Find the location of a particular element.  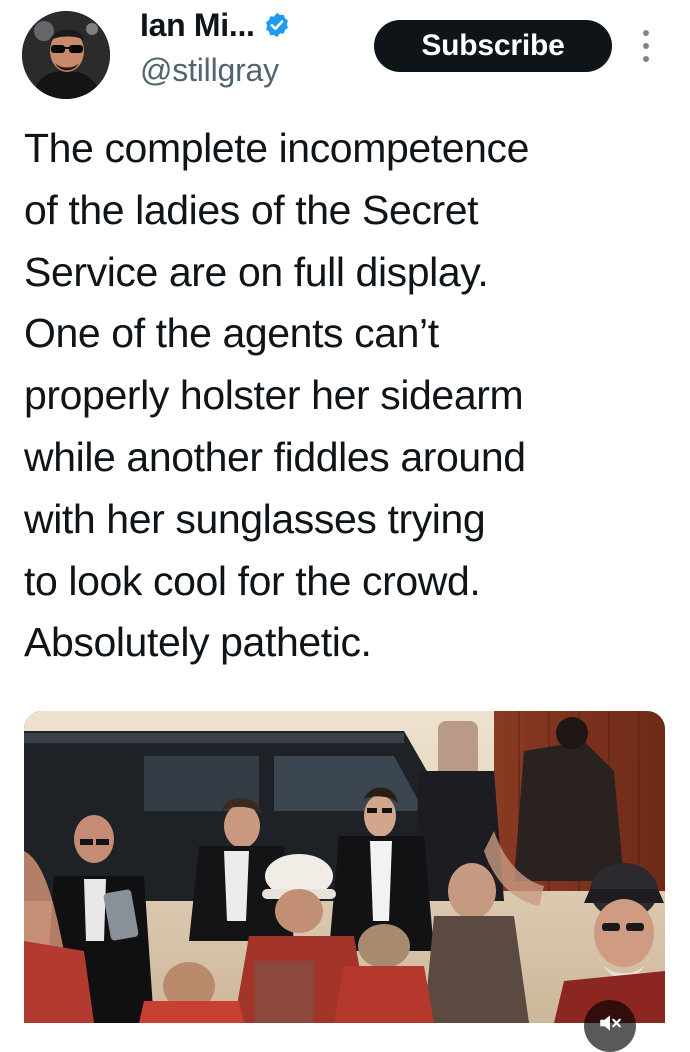

tweet-text-line: The complete incompetence is located at coordinates (277, 148).